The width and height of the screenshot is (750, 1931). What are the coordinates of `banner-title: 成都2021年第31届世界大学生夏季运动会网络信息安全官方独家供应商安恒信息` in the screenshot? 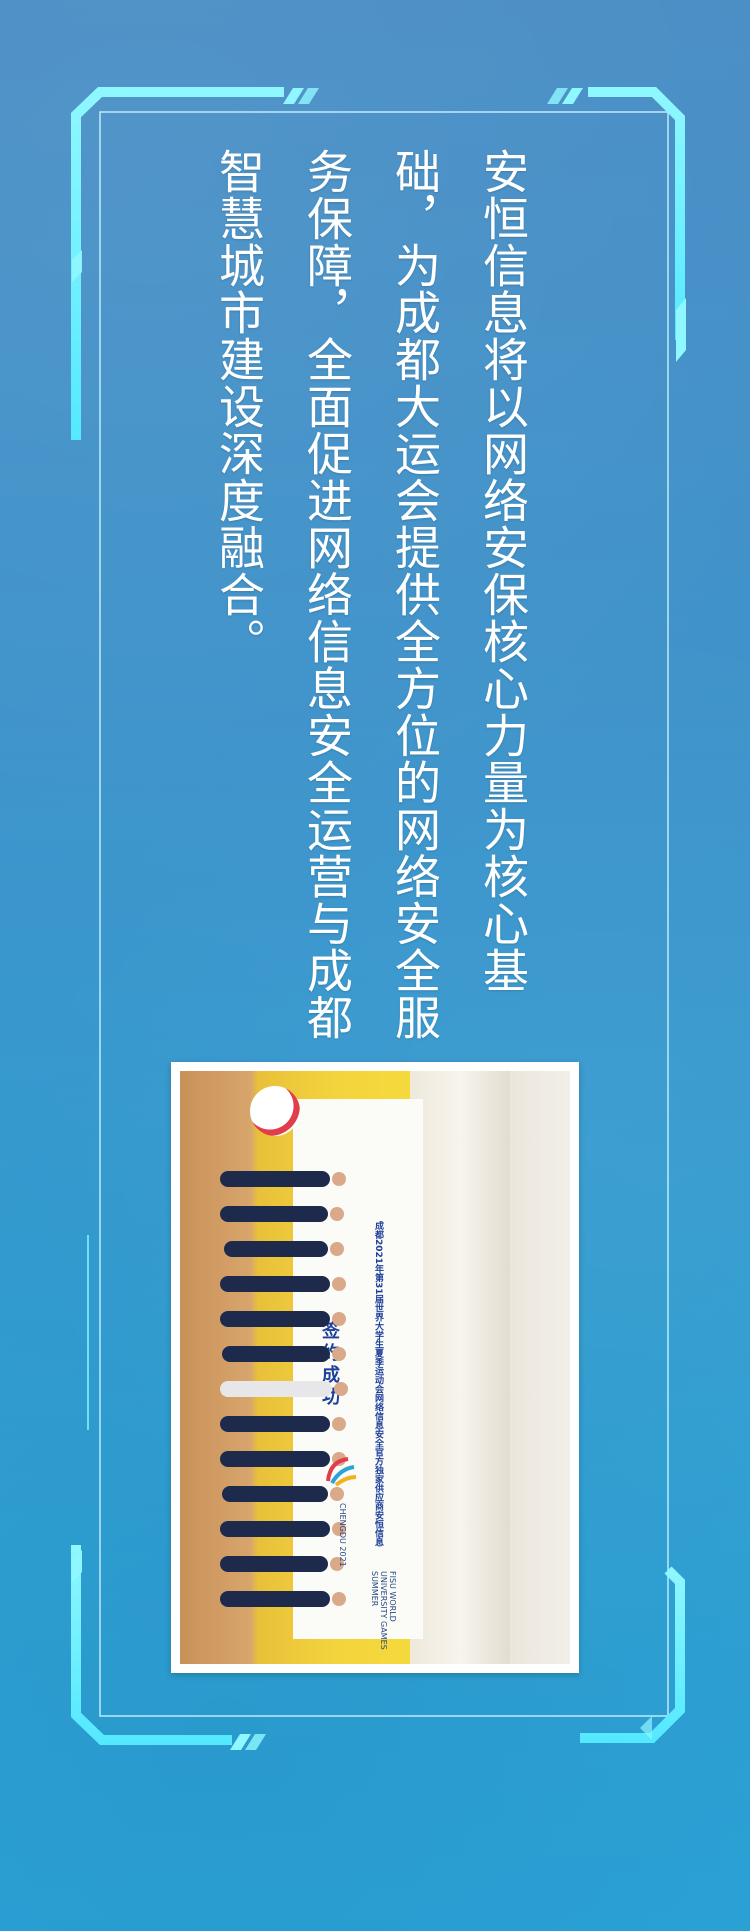 It's located at (378, 1384).